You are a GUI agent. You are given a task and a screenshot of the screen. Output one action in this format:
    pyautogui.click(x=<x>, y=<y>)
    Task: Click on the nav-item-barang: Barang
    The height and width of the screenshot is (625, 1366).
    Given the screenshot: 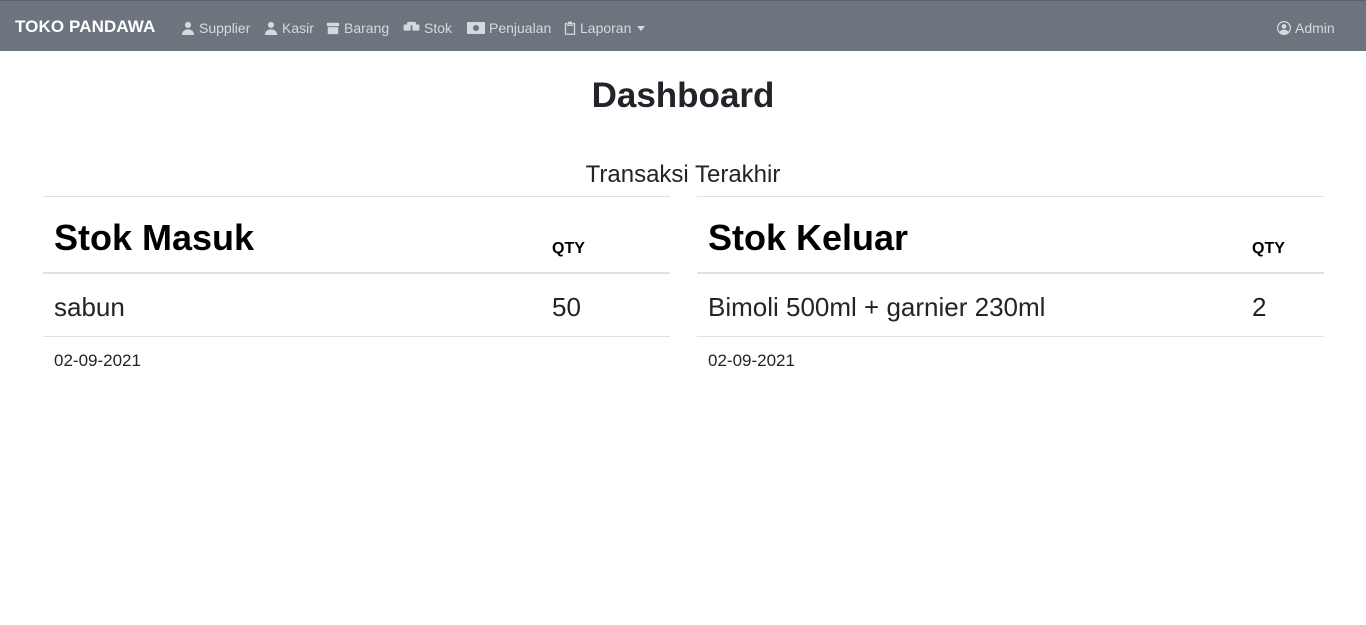 What is the action you would take?
    pyautogui.click(x=357, y=28)
    